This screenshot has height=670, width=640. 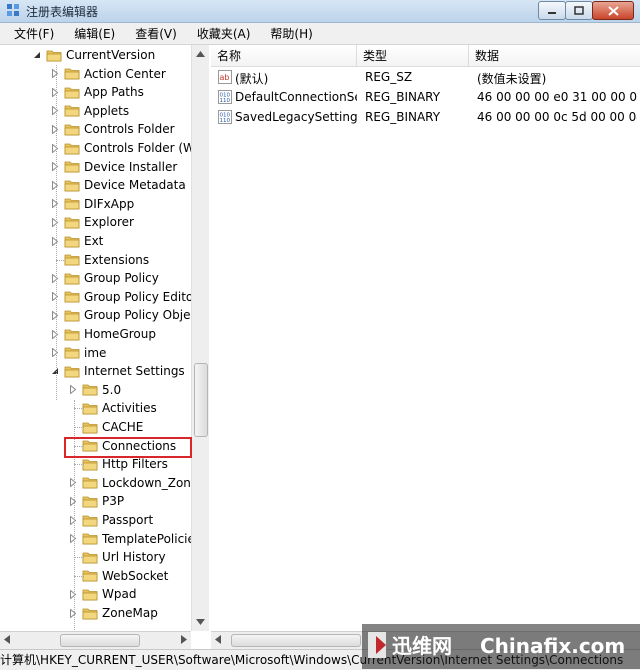 I want to click on tree-node: Internet Settings, so click(x=118, y=371).